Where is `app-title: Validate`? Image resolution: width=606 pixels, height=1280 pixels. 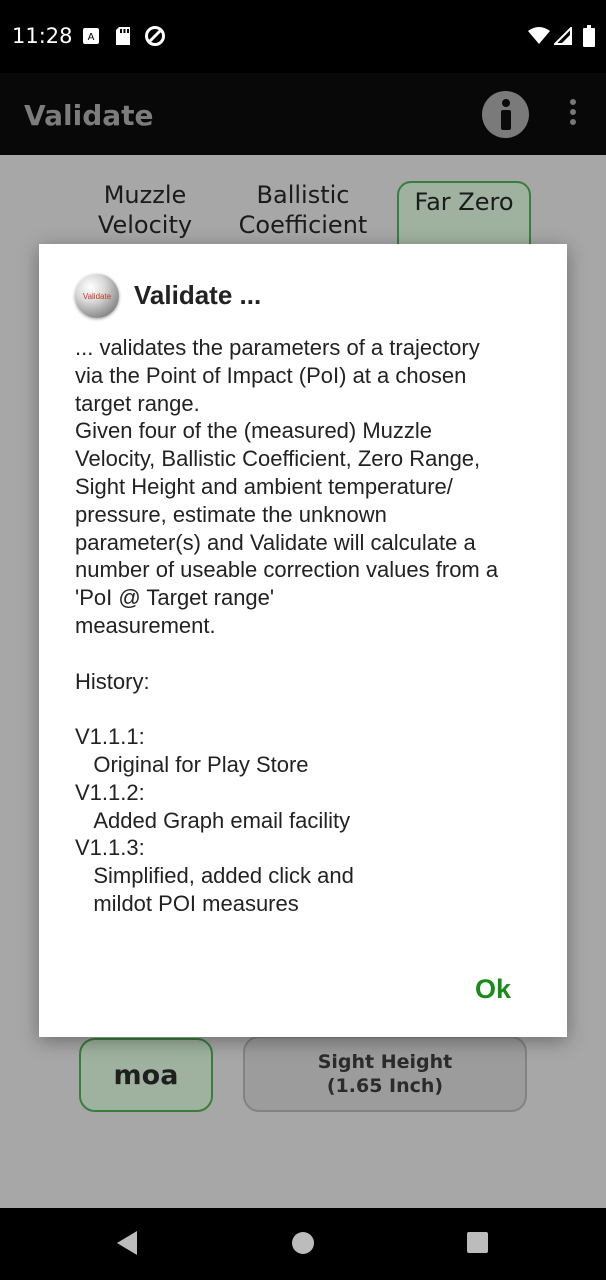
app-title: Validate is located at coordinates (89, 115).